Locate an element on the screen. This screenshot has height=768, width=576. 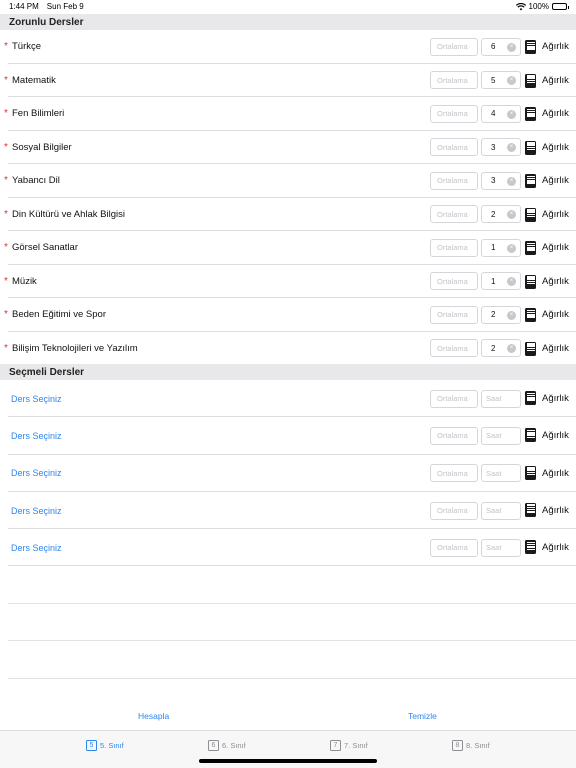
hours-input: 4 × is located at coordinates (501, 113).